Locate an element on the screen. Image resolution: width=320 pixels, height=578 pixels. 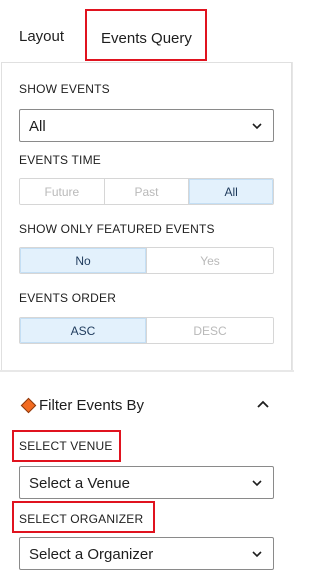
highlight-box-organizer is located at coordinates (83, 517).